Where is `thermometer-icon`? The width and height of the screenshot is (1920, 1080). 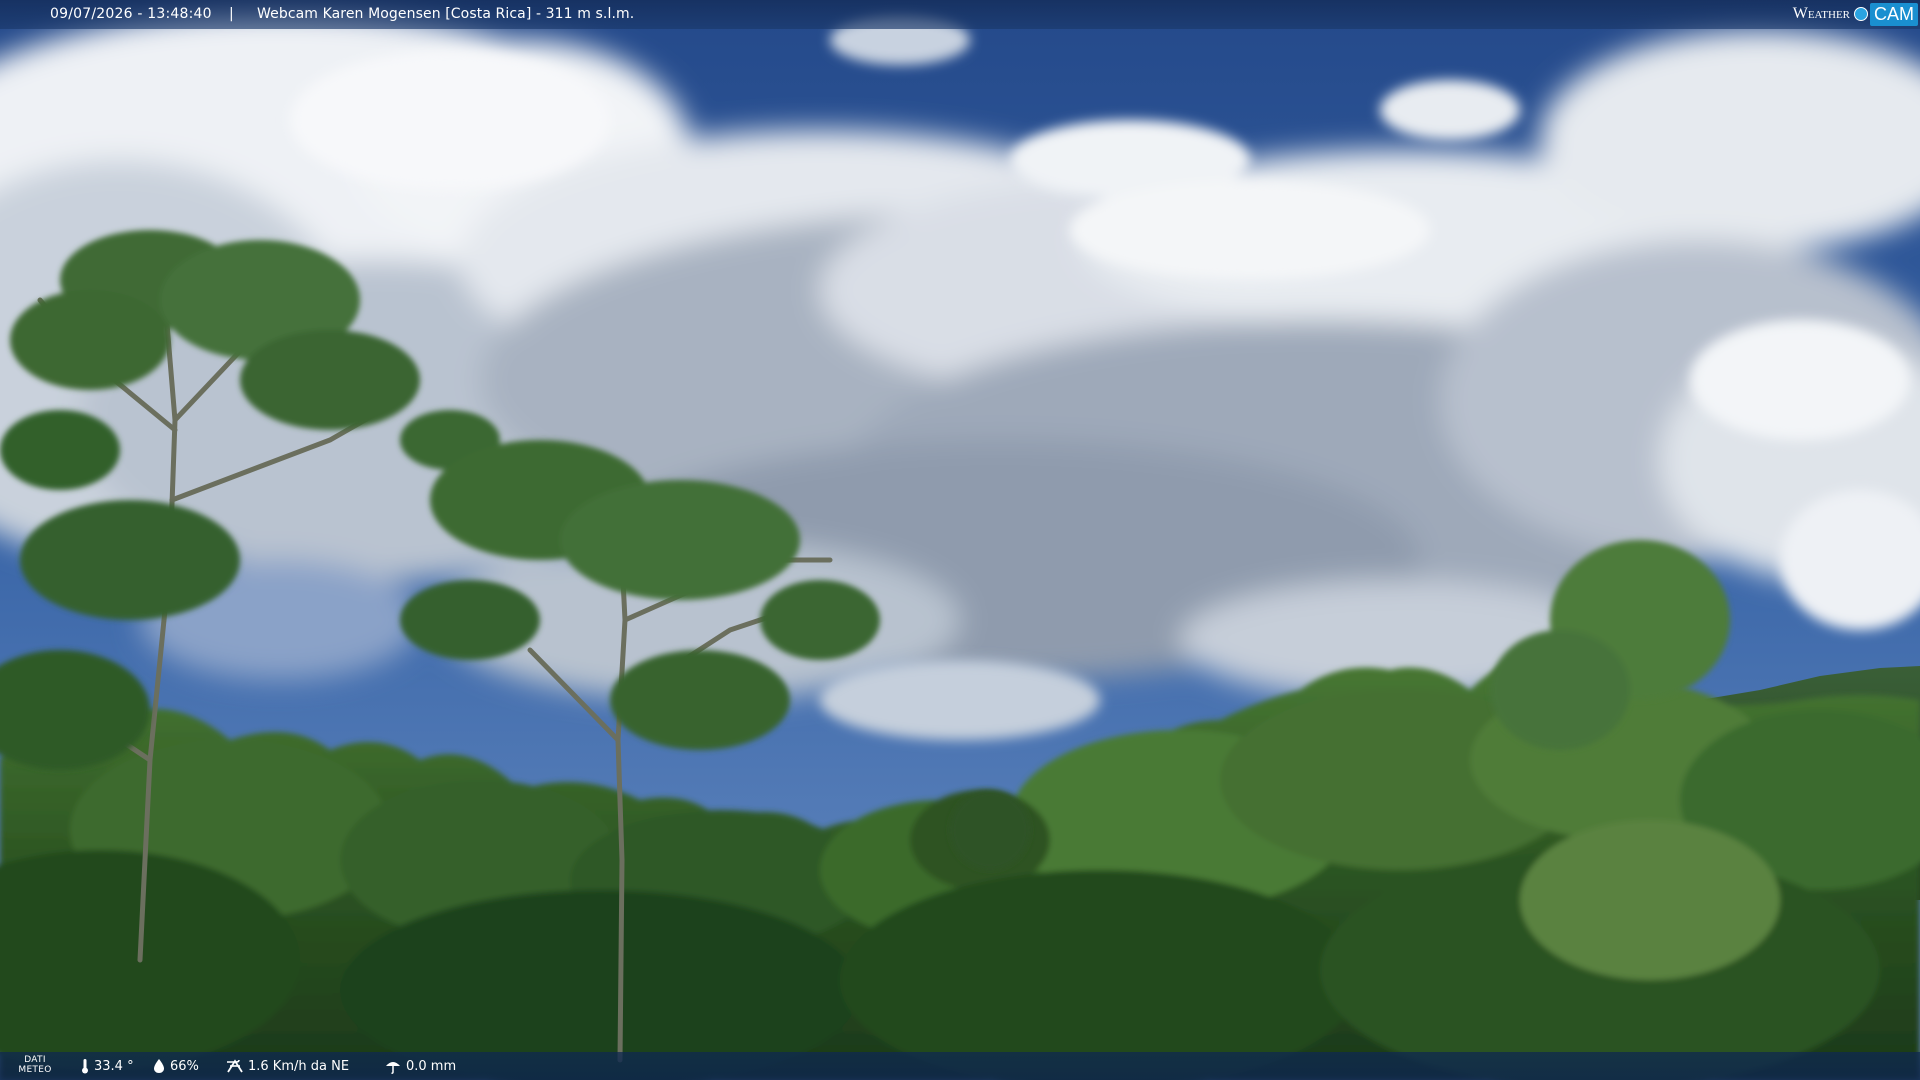 thermometer-icon is located at coordinates (85, 1066).